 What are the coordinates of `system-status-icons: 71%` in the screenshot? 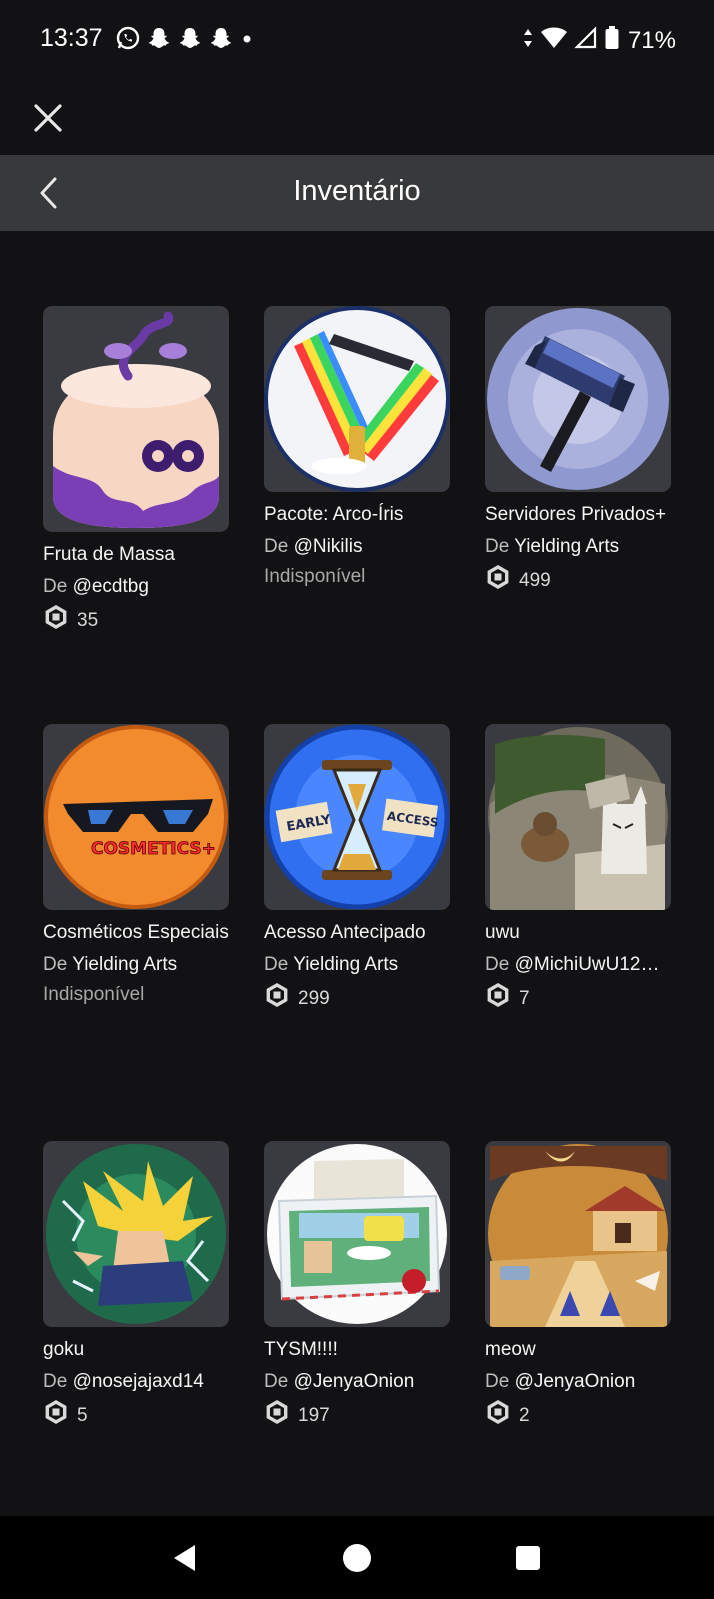 It's located at (599, 40).